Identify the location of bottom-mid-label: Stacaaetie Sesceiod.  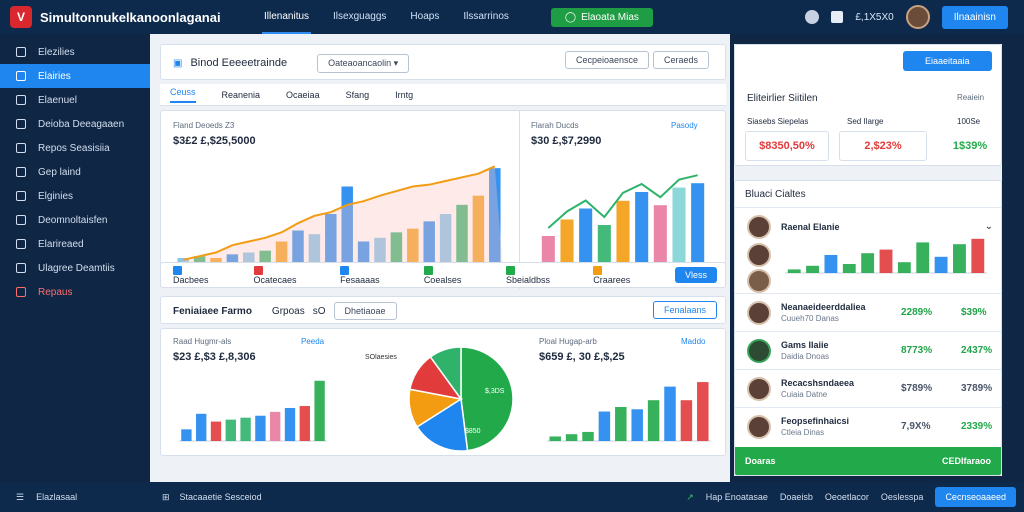
(221, 497).